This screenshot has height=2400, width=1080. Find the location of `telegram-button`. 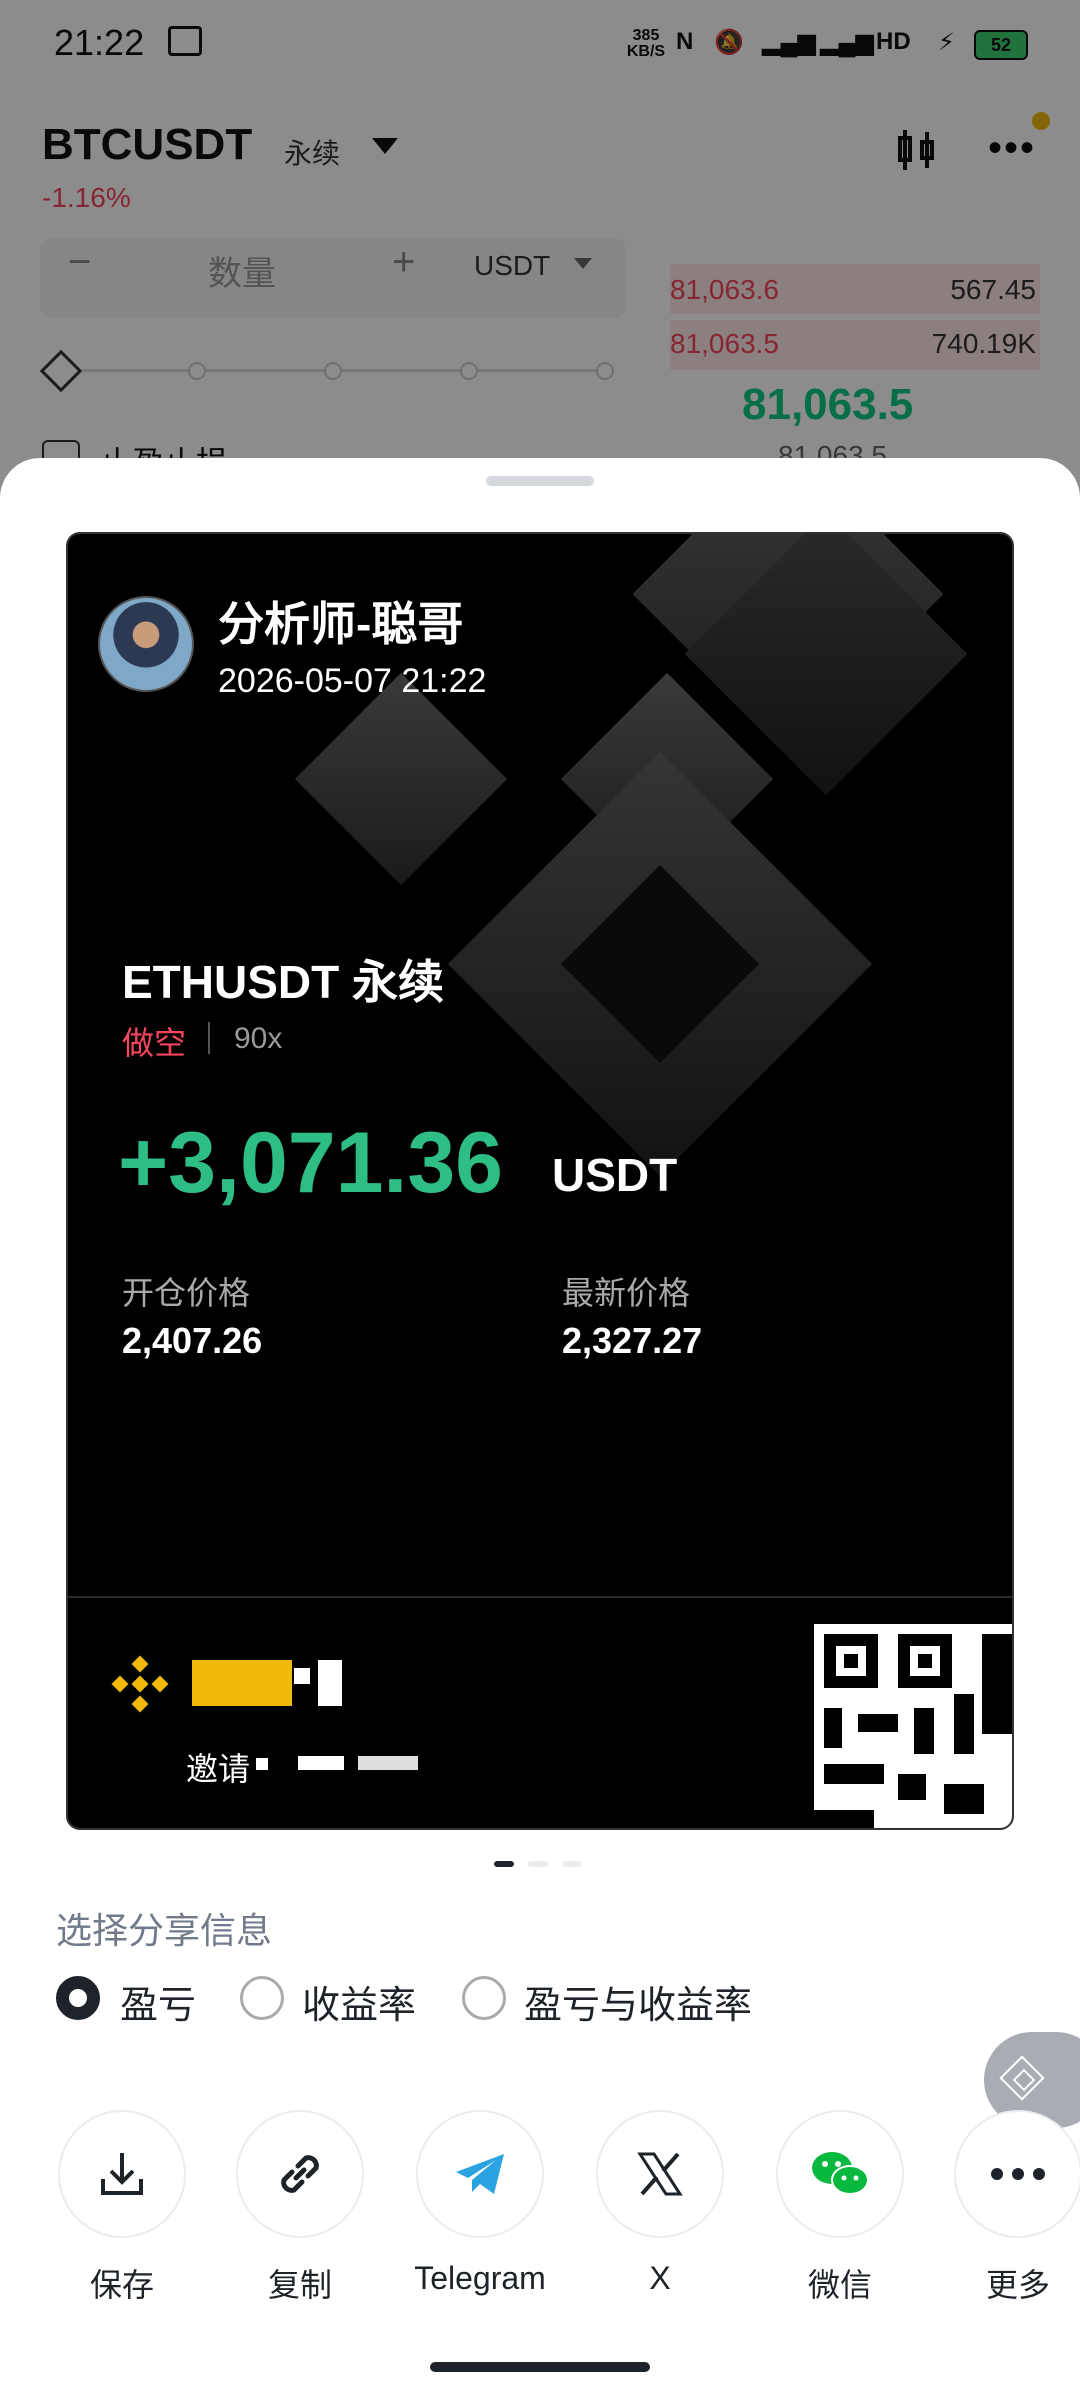

telegram-button is located at coordinates (480, 2174).